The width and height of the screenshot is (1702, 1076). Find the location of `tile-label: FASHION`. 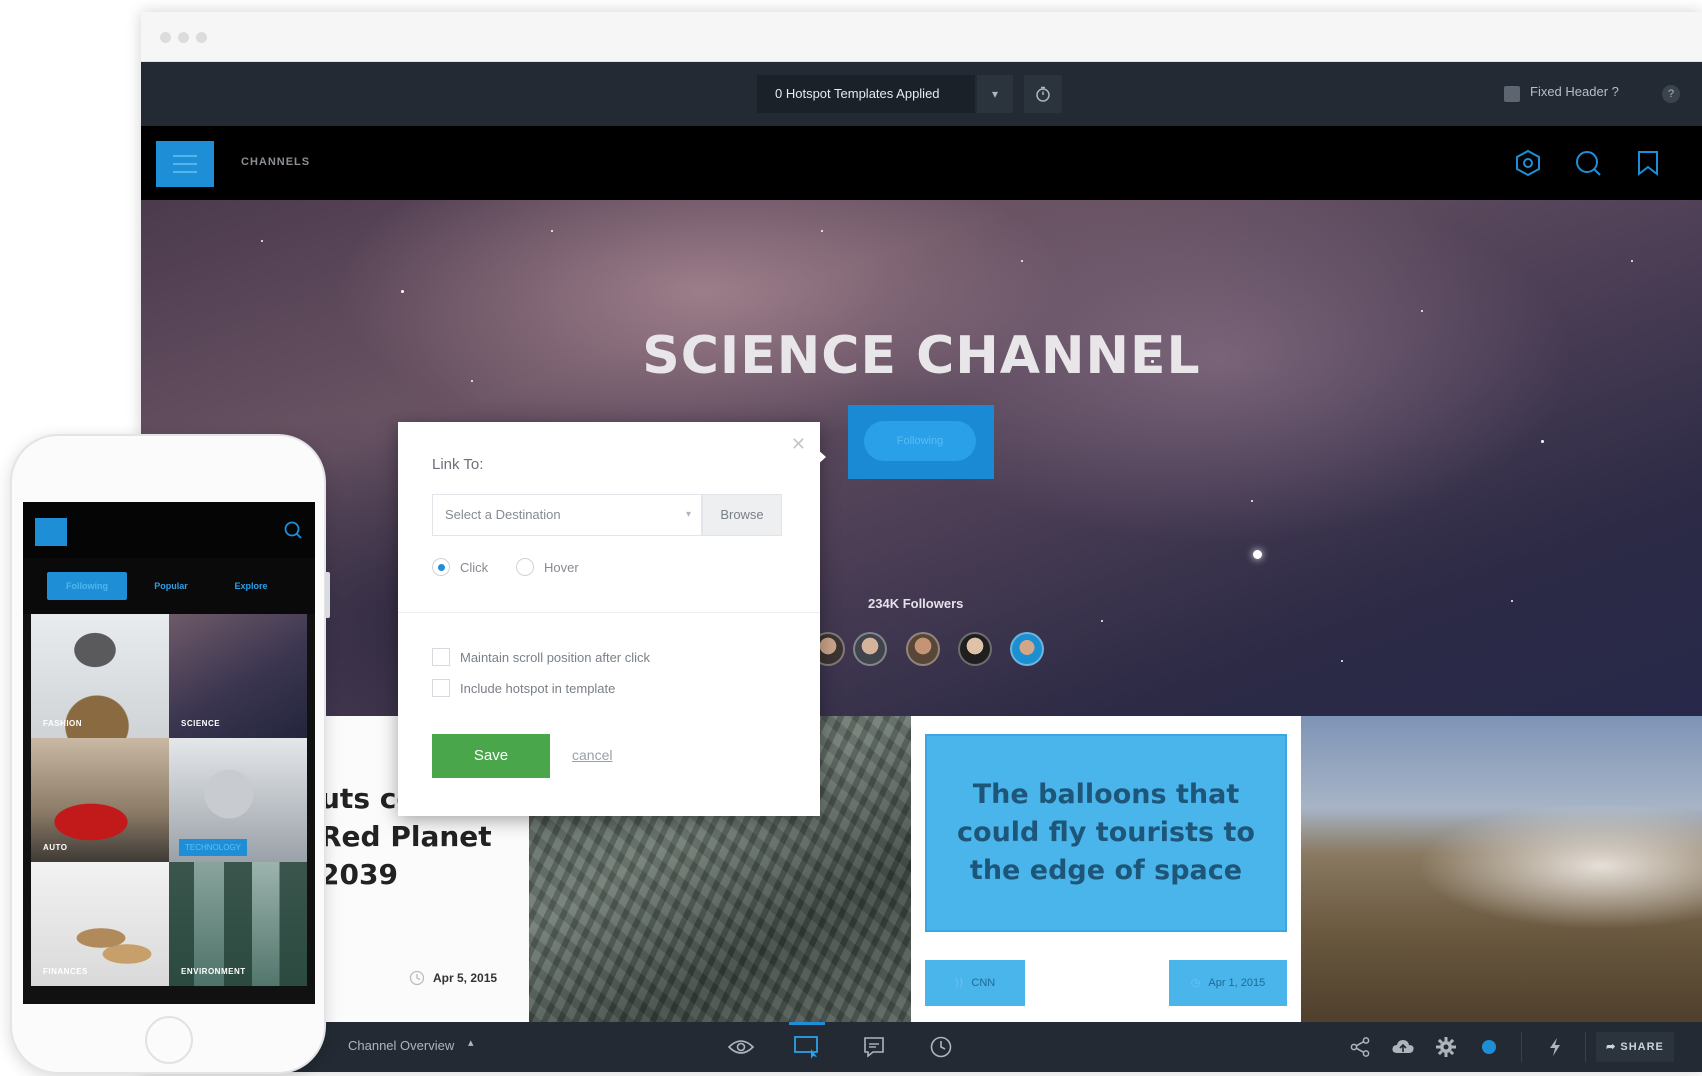

tile-label: FASHION is located at coordinates (63, 723).